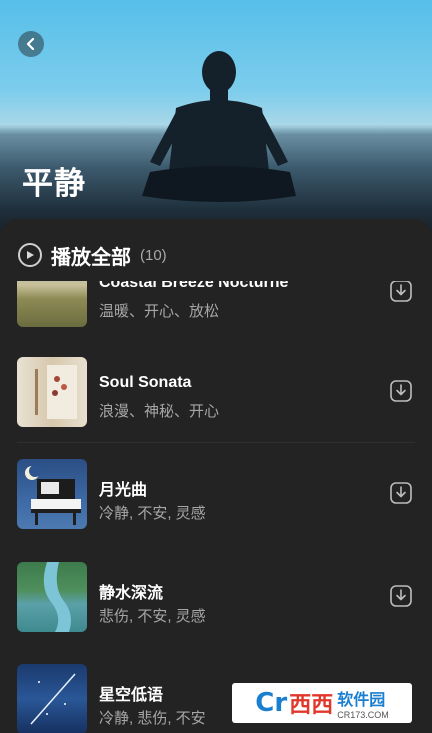 The width and height of the screenshot is (432, 733). I want to click on divider, so click(216, 442).